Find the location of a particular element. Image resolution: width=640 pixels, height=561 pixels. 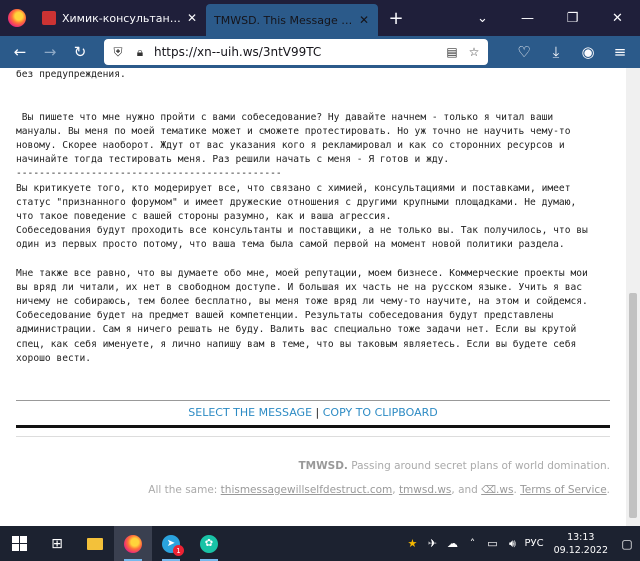

message-actions: SELECT THE MESSAGE | COPY TO CLIPBOARD is located at coordinates (313, 412).